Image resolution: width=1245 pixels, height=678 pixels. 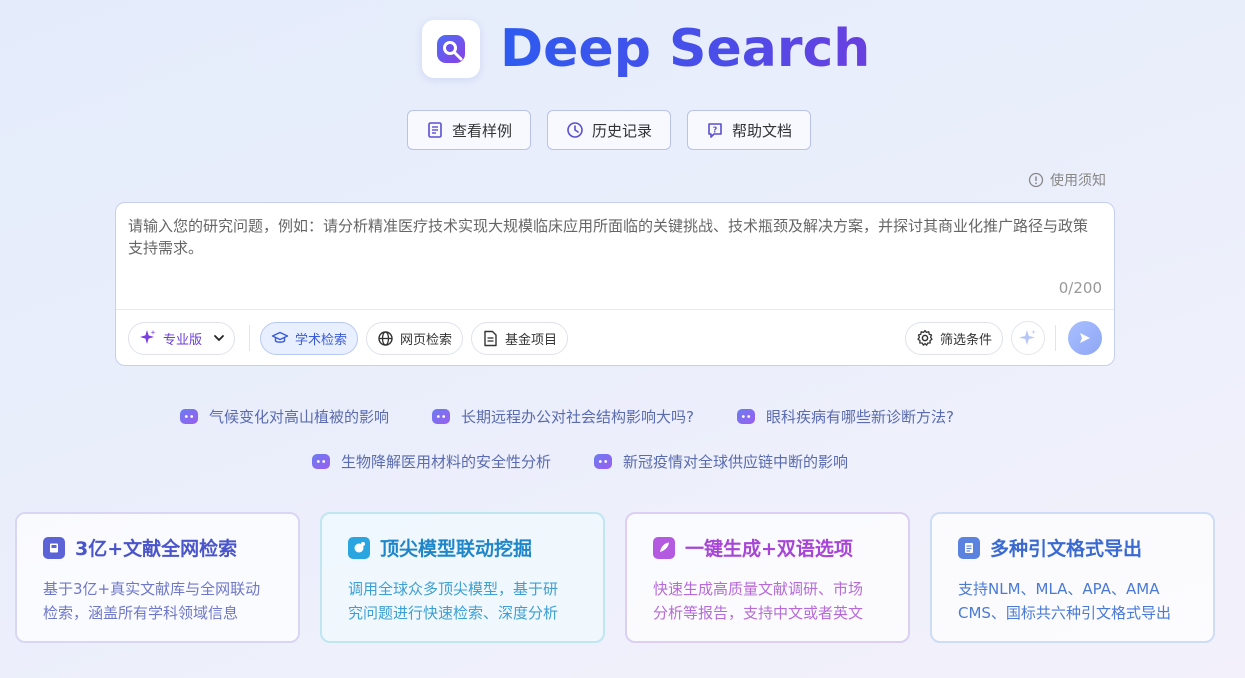 I want to click on feature-title: 3亿+文献全网检索, so click(x=156, y=549).